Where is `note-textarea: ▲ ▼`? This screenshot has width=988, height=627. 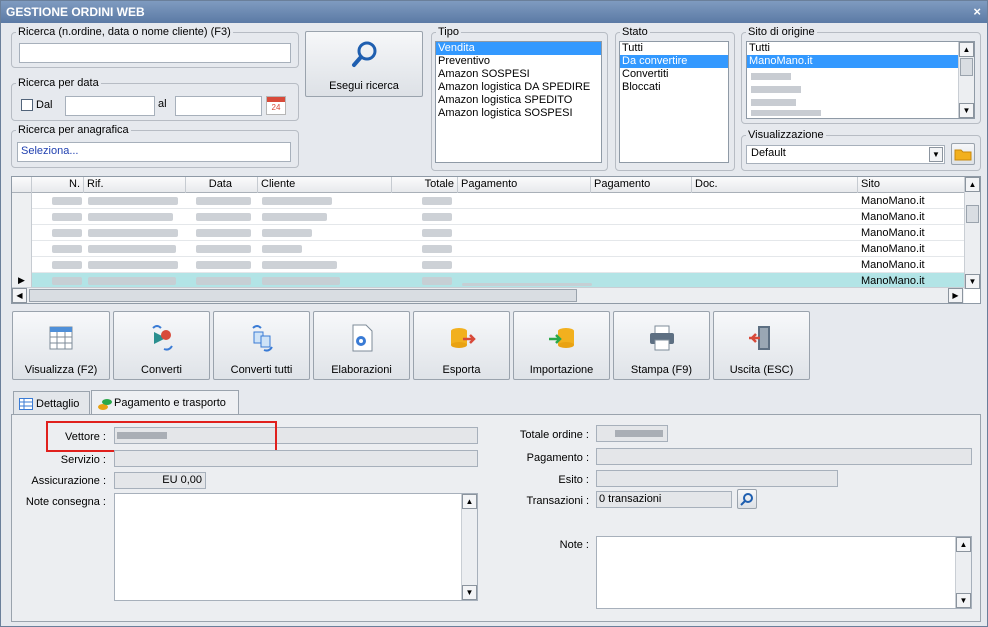
note-textarea: ▲ ▼ is located at coordinates (784, 572).